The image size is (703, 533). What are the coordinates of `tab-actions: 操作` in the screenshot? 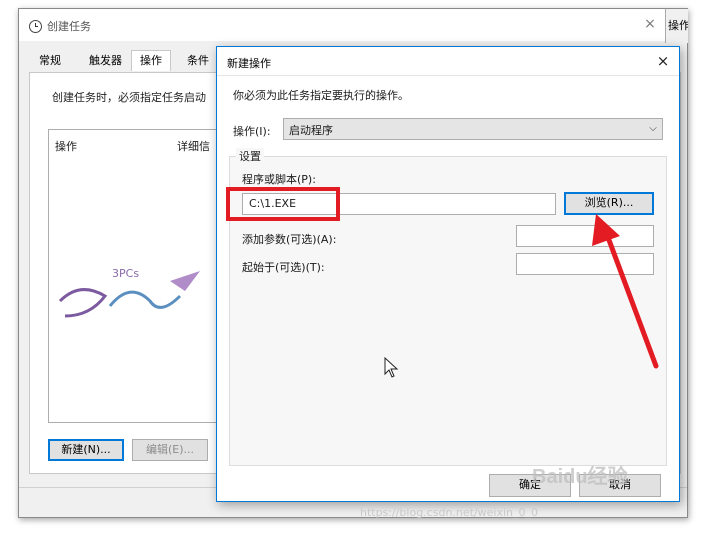 It's located at (151, 60).